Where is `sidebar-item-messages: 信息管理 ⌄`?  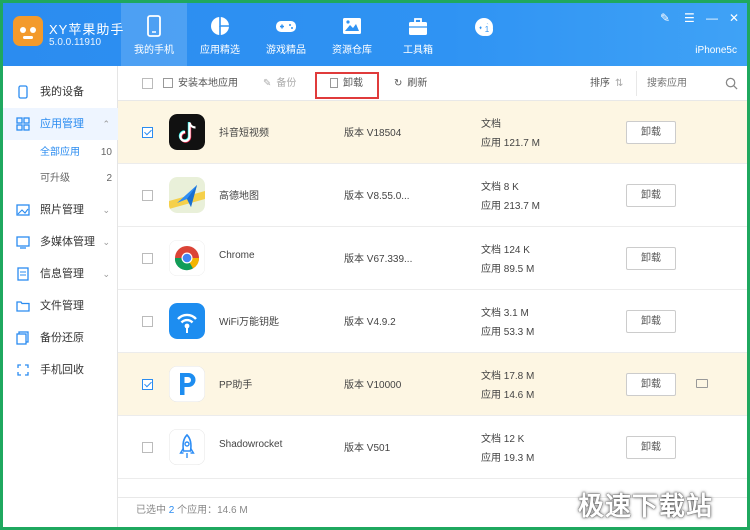 sidebar-item-messages: 信息管理 ⌄ is located at coordinates (60, 274).